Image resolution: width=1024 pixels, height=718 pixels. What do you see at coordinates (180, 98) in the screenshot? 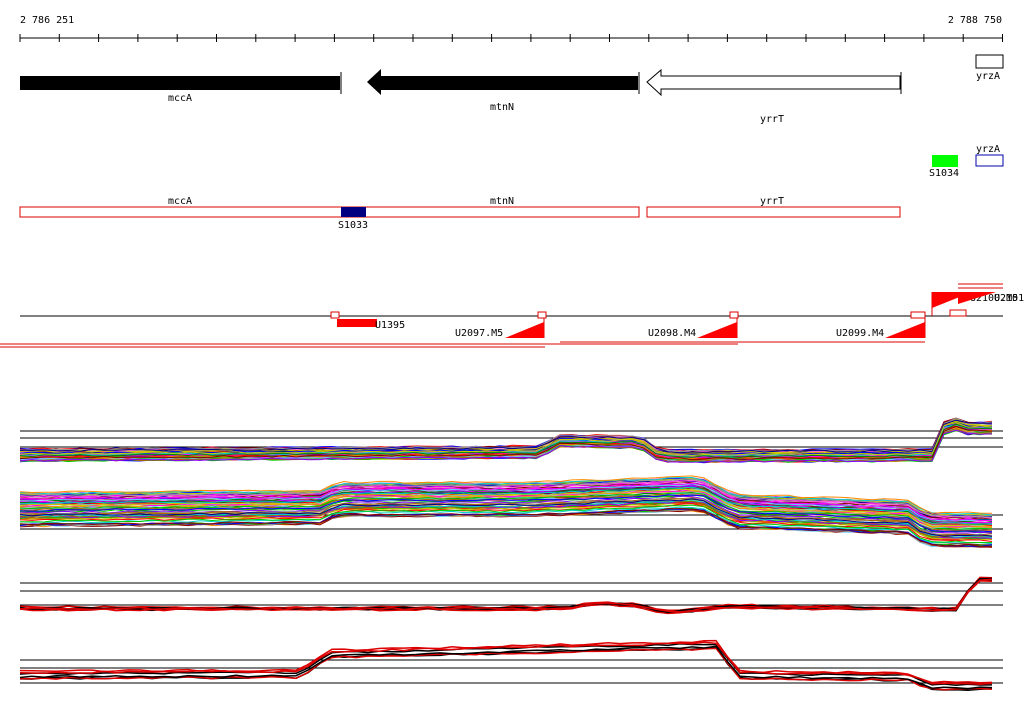
I see `gene-label-mccA: mccA` at bounding box center [180, 98].